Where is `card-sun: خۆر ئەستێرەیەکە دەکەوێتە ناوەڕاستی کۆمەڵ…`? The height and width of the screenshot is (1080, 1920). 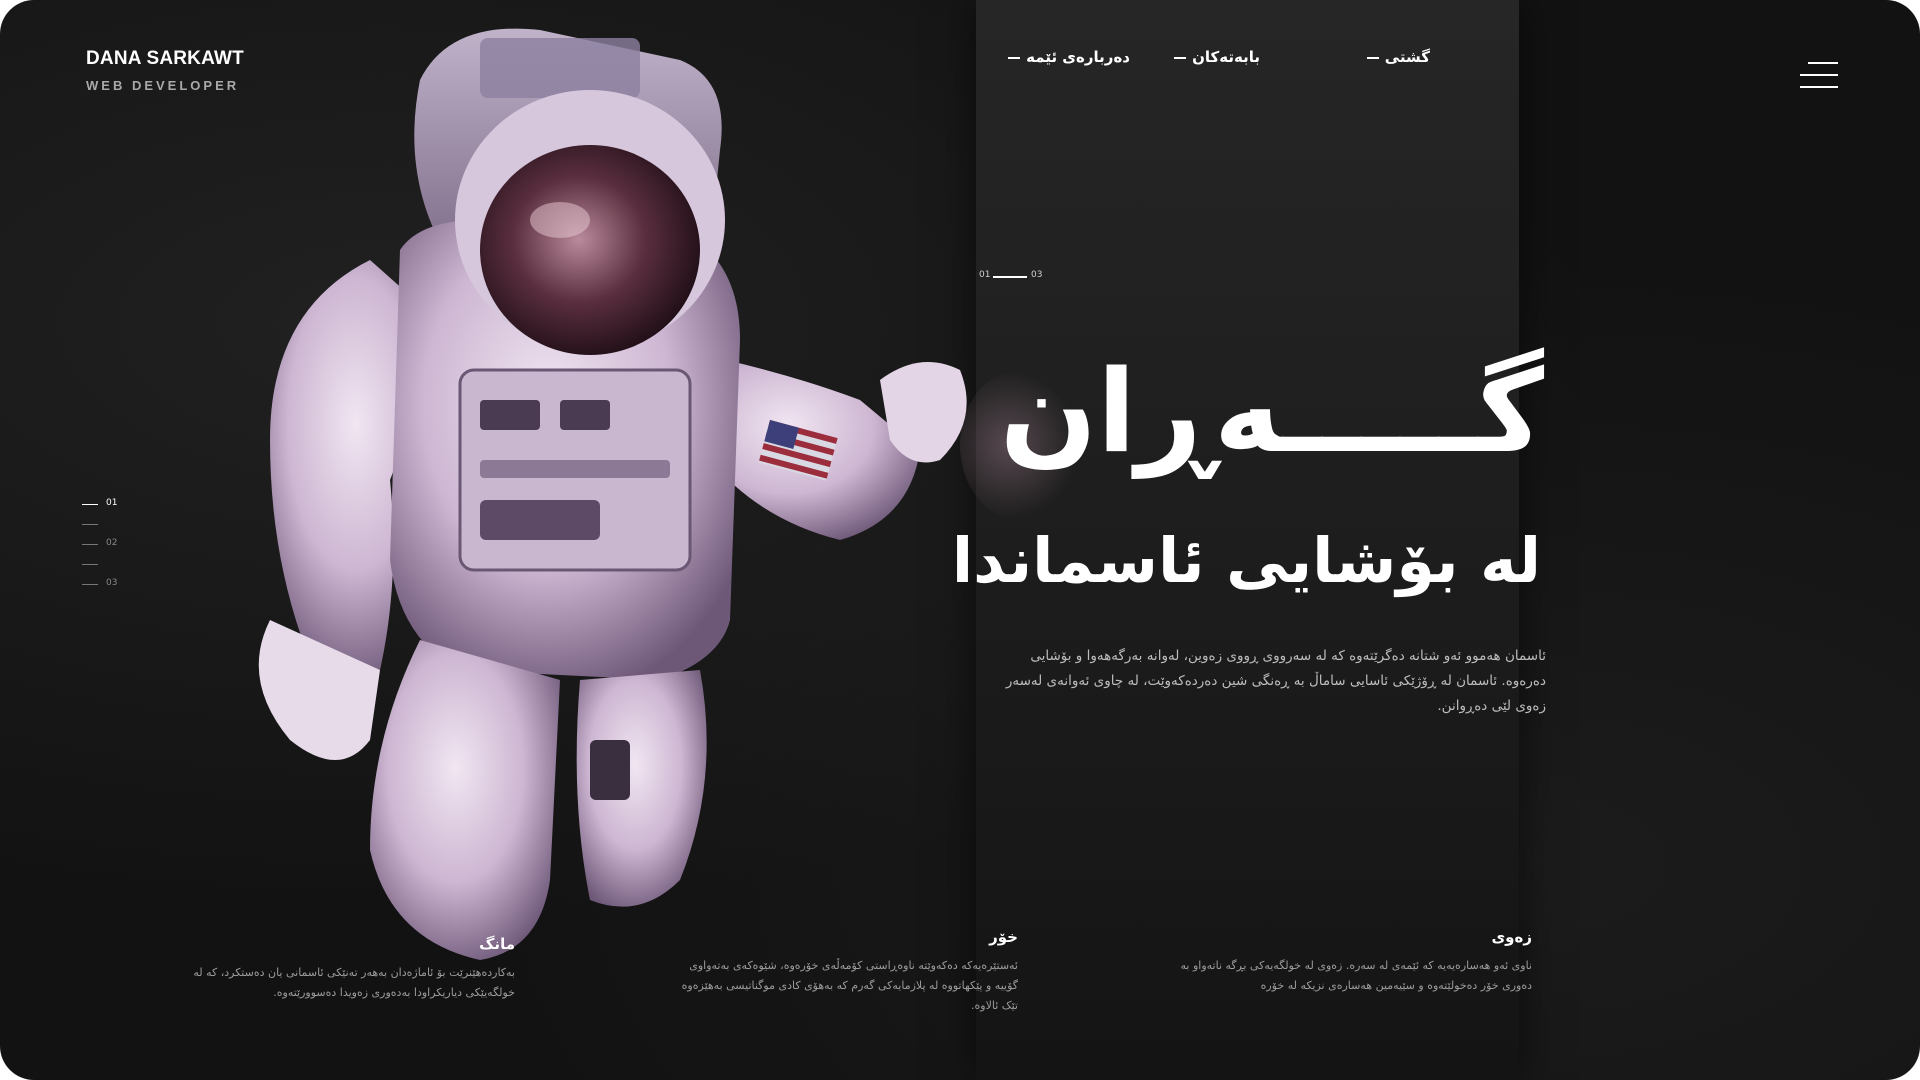
card-sun: خۆر ئەستێرەیەکە دەکەوێتە ناوەڕاستی کۆمەڵ… is located at coordinates (844, 972).